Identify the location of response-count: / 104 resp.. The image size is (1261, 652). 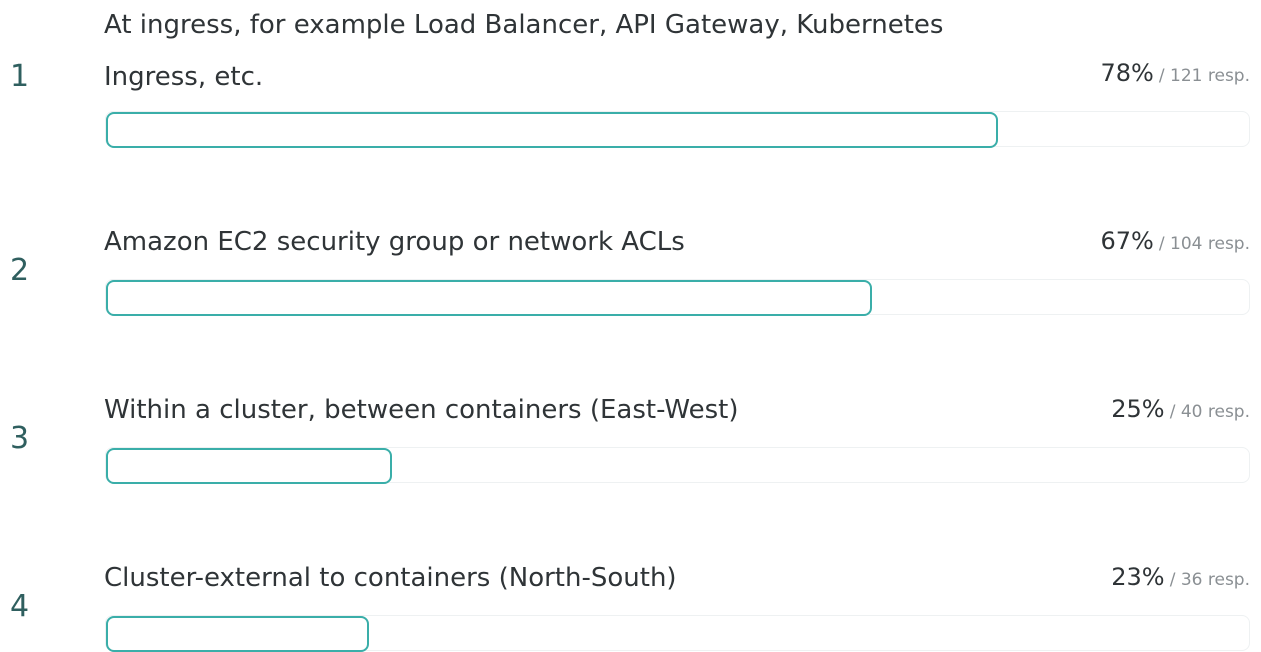
(1204, 244).